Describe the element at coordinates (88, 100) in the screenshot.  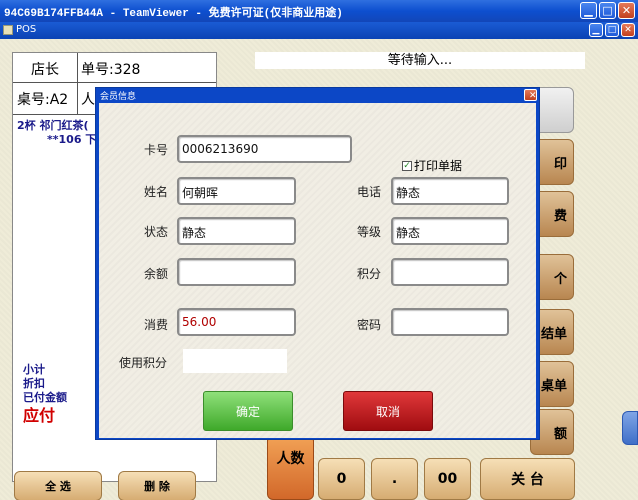
I see `people-count-label: 人` at that location.